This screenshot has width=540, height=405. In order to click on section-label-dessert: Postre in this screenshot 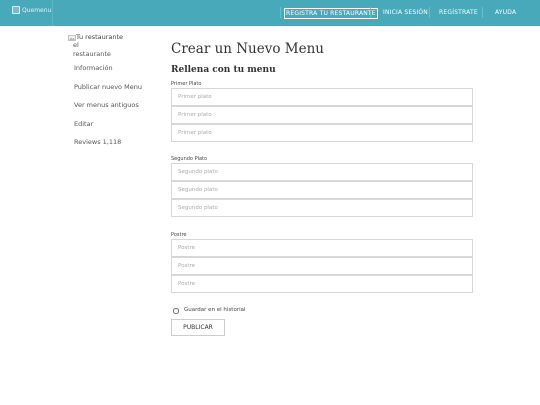, I will do `click(179, 235)`.